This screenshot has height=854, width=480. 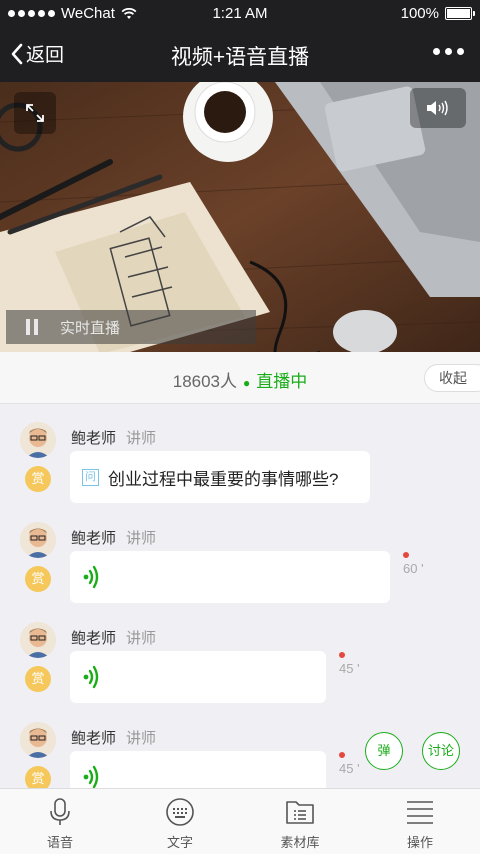 I want to click on more-button, so click(x=448, y=51).